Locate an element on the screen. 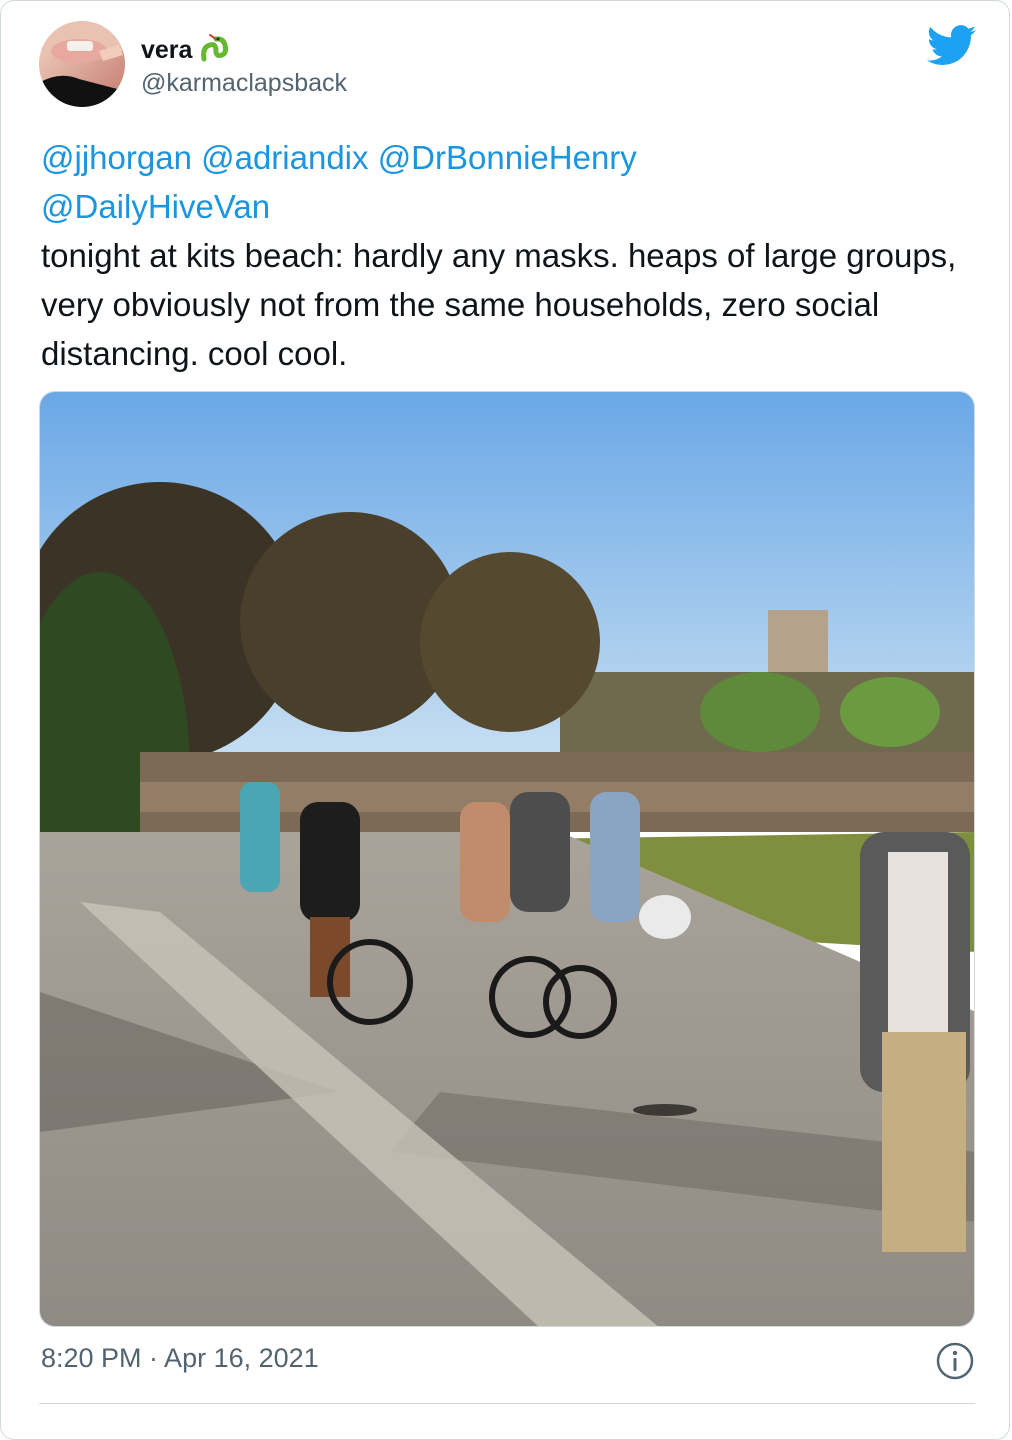 The height and width of the screenshot is (1440, 1012). avatar is located at coordinates (82, 64).